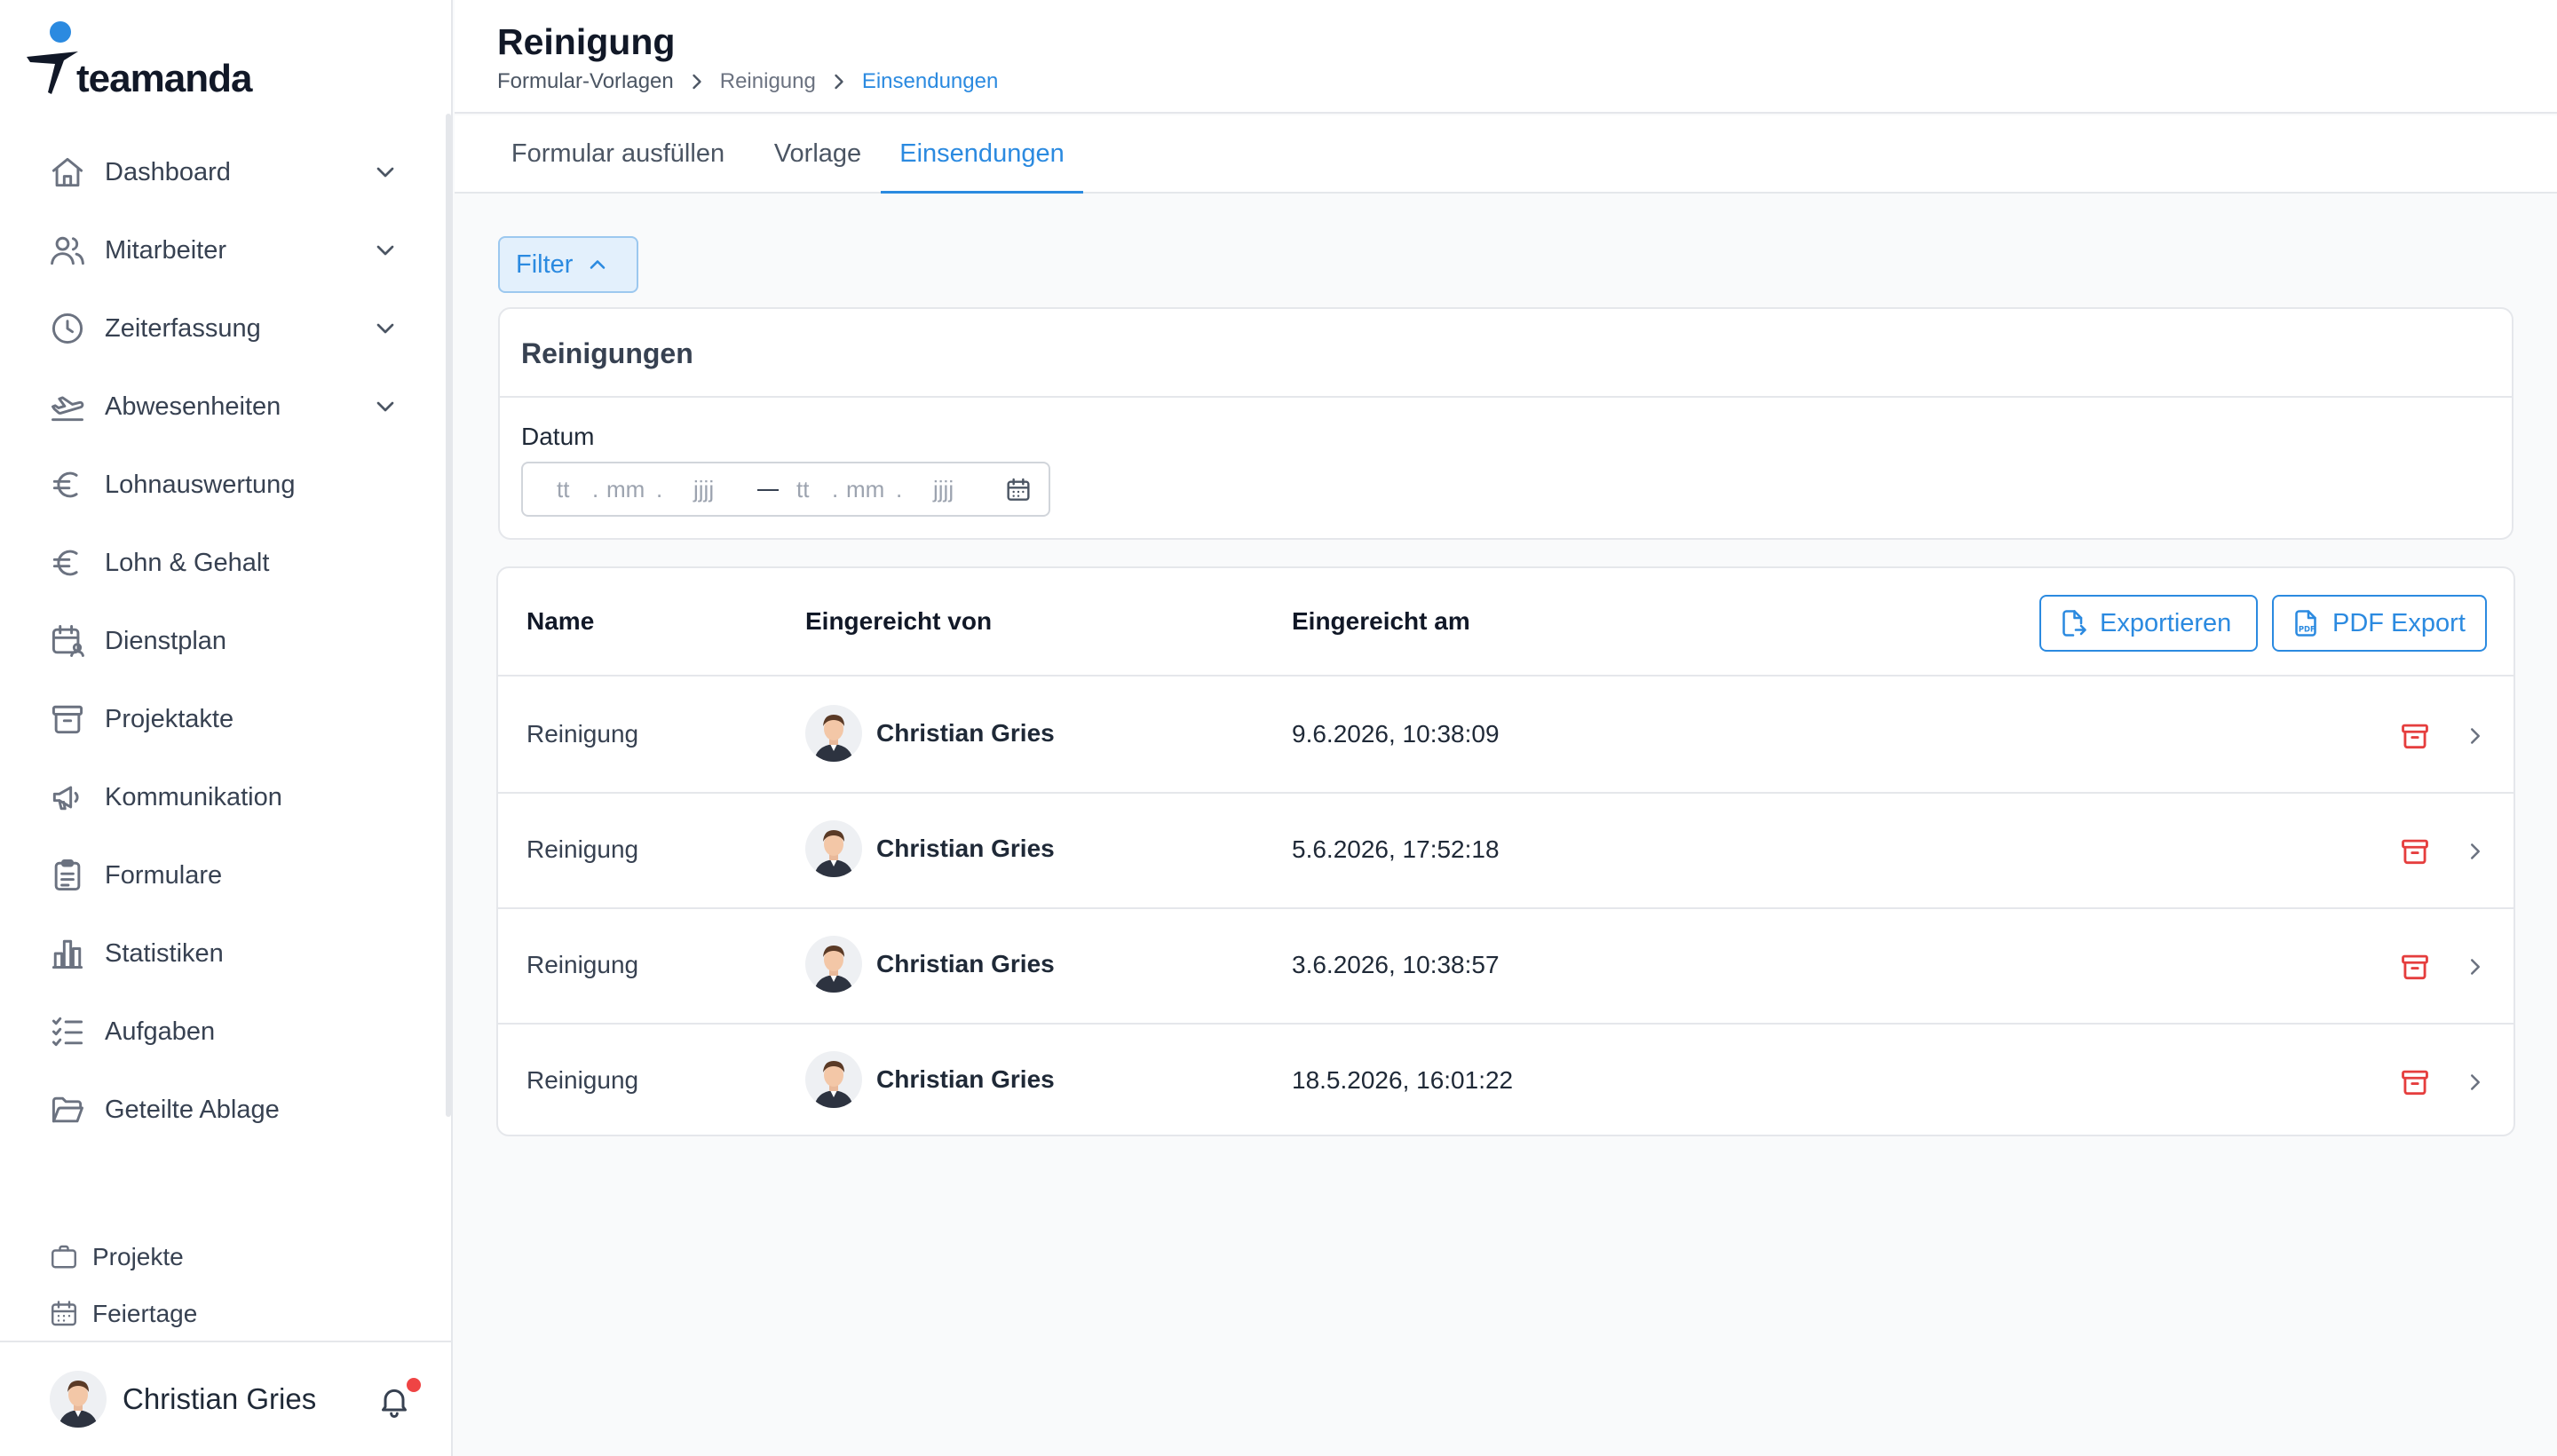  I want to click on user-avatar, so click(78, 1399).